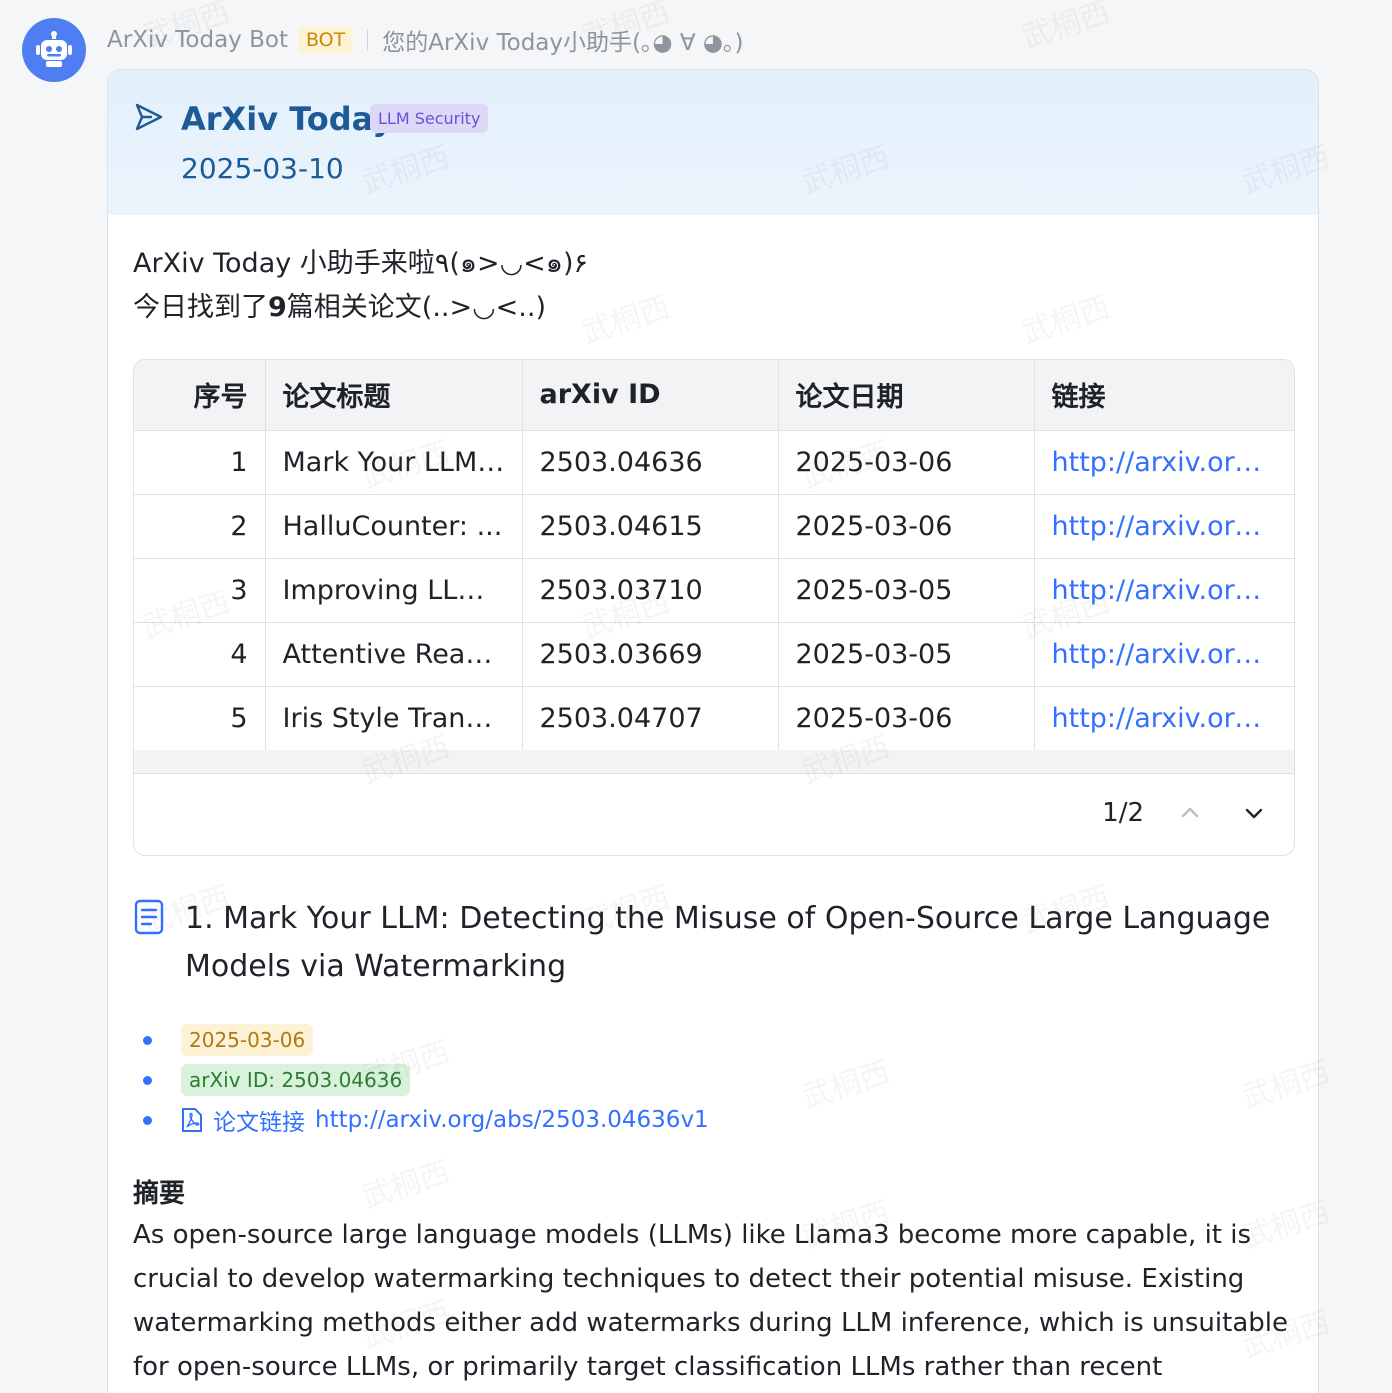 This screenshot has height=1393, width=1392. Describe the element at coordinates (200, 395) in the screenshot. I see `column-header: 序号` at that location.